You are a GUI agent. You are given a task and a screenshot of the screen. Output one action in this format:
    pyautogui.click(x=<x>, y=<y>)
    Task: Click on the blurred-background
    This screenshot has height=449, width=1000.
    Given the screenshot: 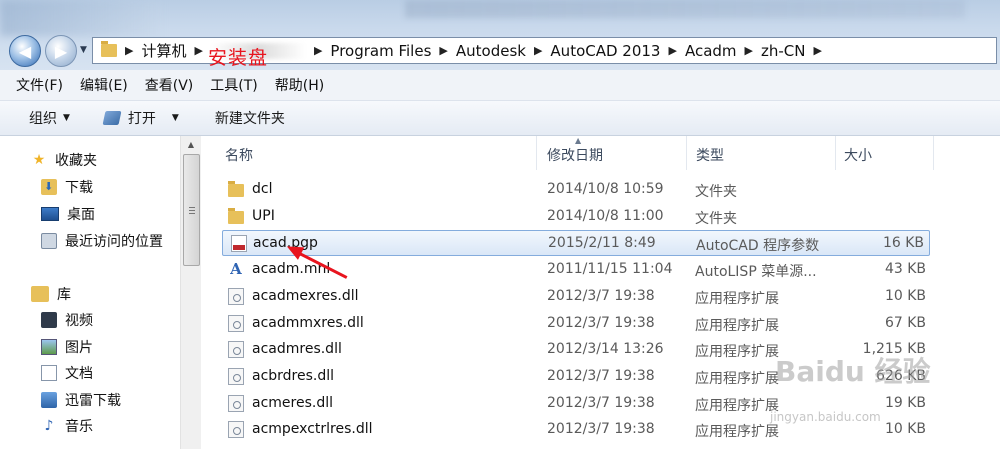 What is the action you would take?
    pyautogui.click(x=80, y=18)
    